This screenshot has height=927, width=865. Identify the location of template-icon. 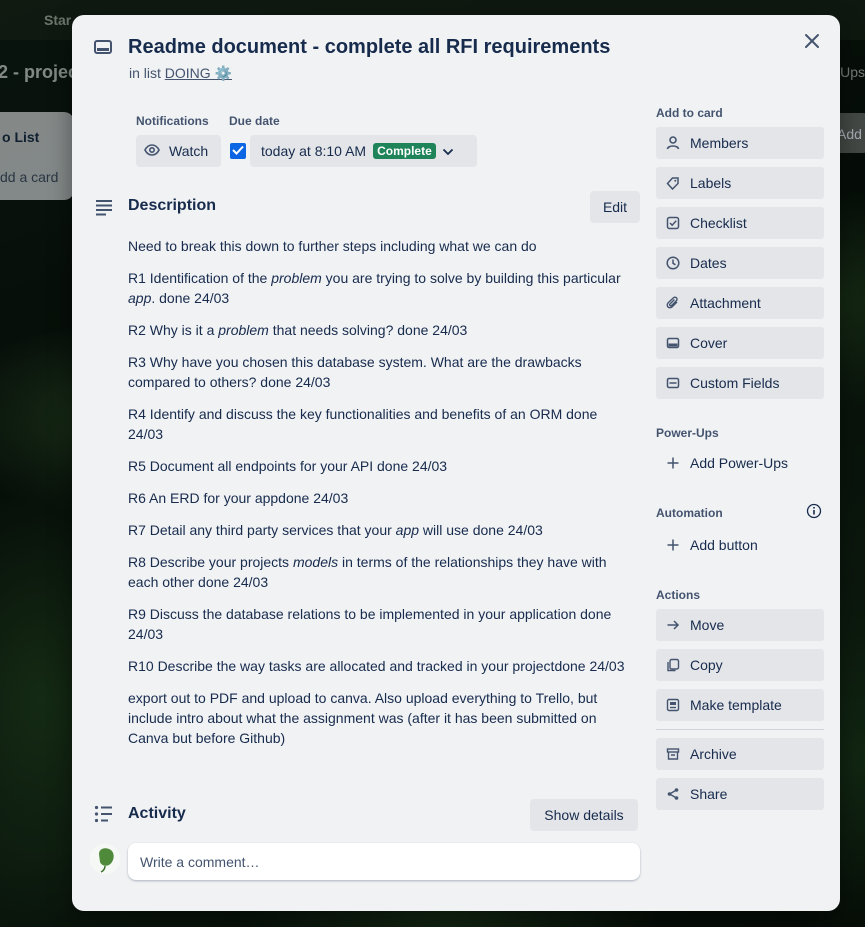
(673, 705).